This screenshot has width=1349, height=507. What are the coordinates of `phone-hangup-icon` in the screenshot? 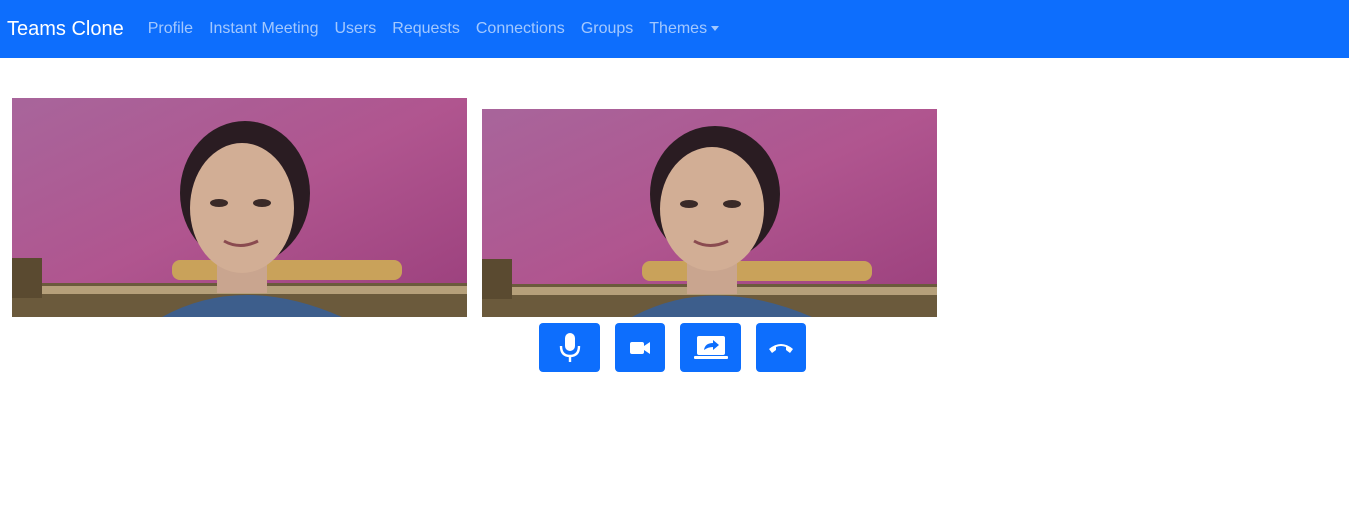 It's located at (781, 348).